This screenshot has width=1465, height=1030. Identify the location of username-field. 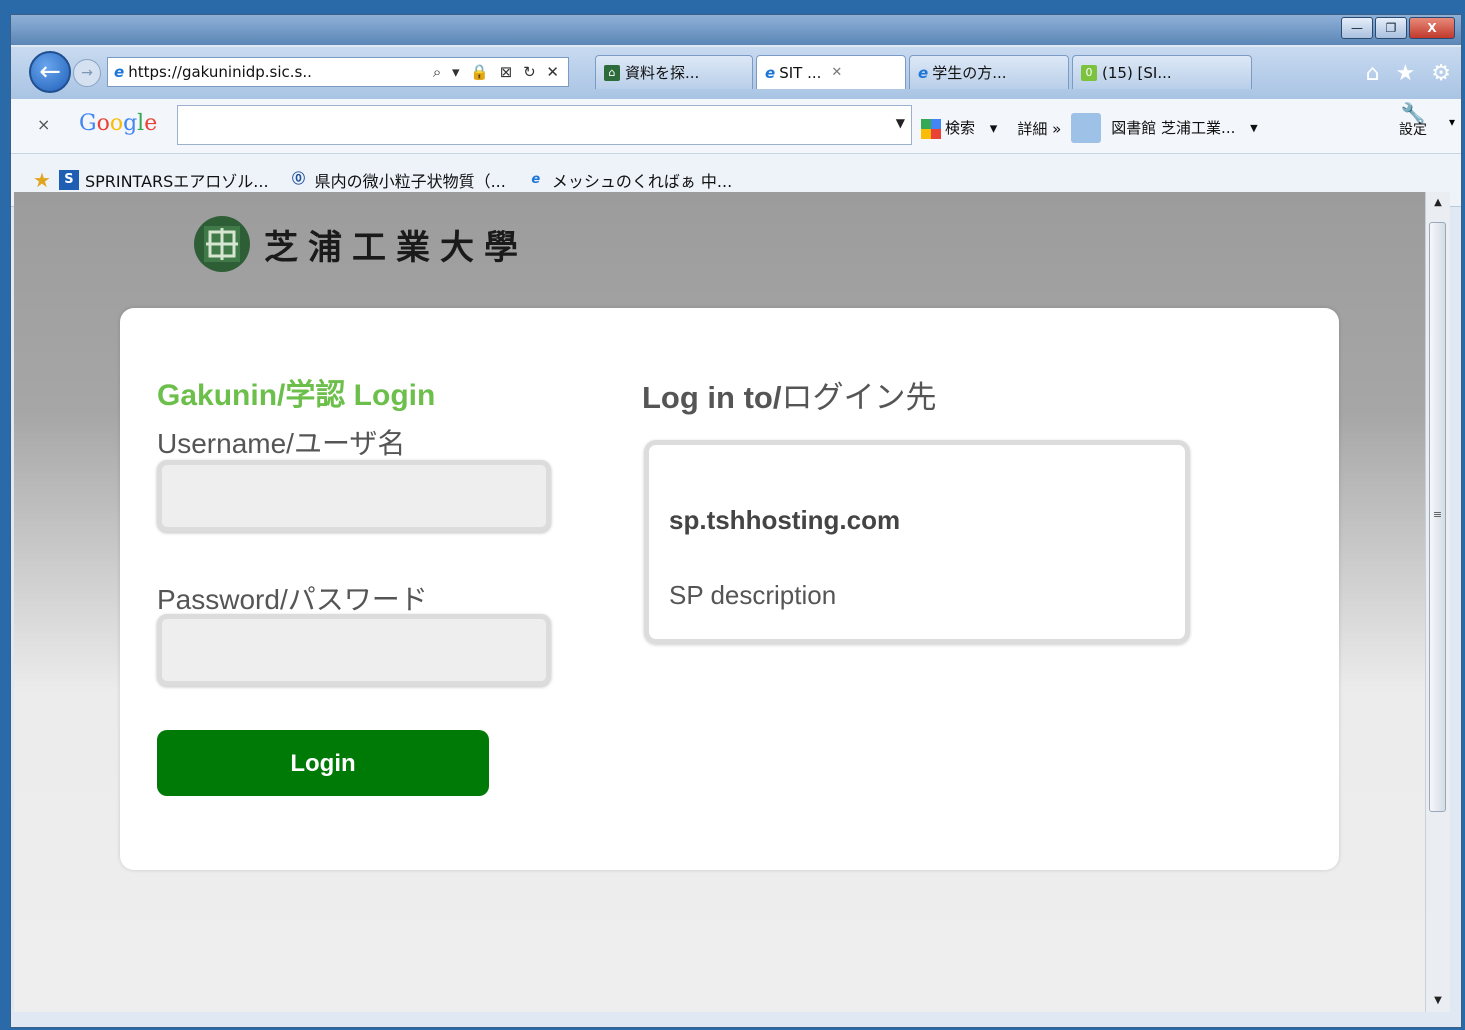
(354, 496).